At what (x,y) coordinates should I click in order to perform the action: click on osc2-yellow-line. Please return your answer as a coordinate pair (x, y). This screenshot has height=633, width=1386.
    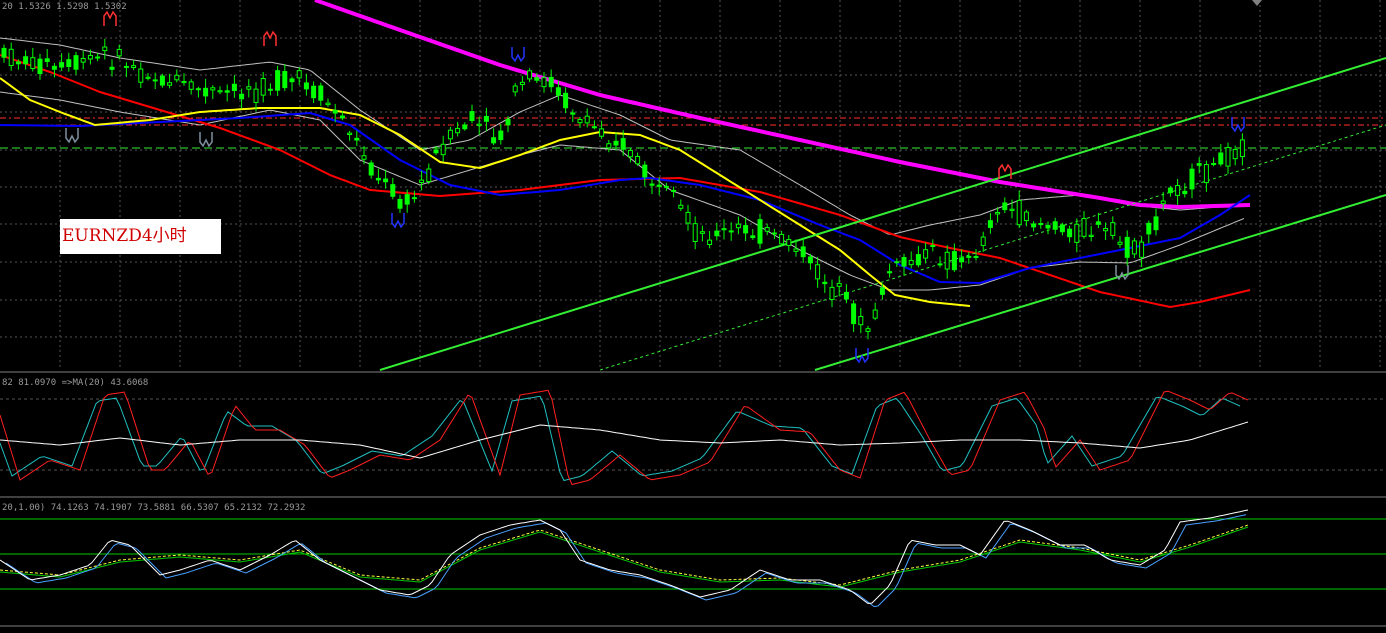
    Looking at the image, I should click on (624, 555).